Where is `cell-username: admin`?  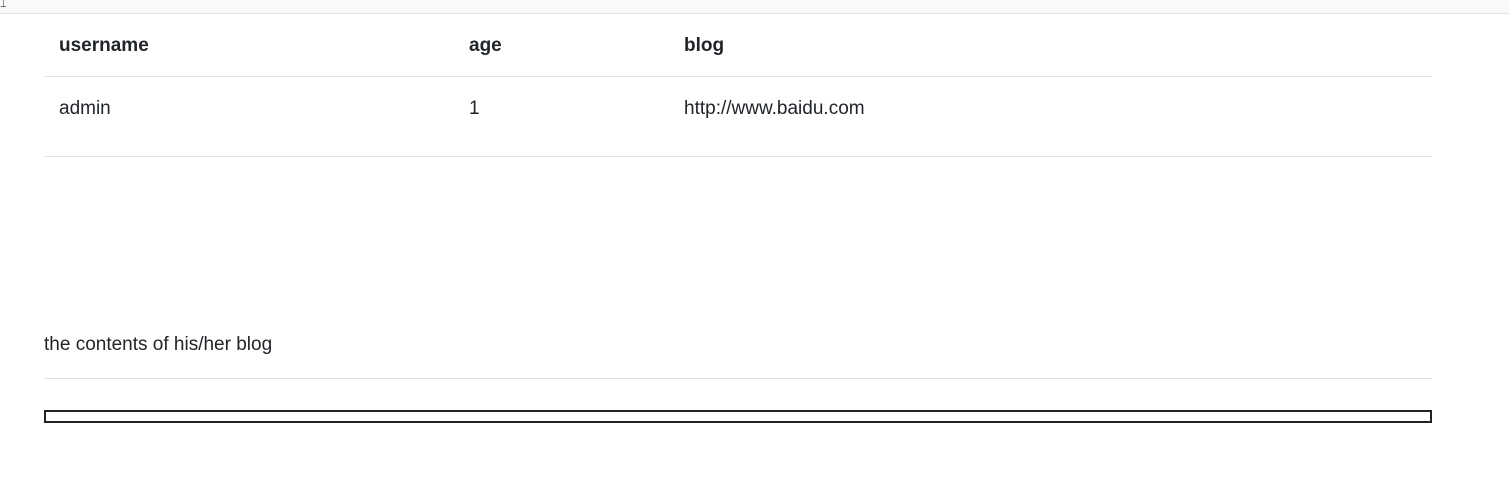
cell-username: admin is located at coordinates (249, 116).